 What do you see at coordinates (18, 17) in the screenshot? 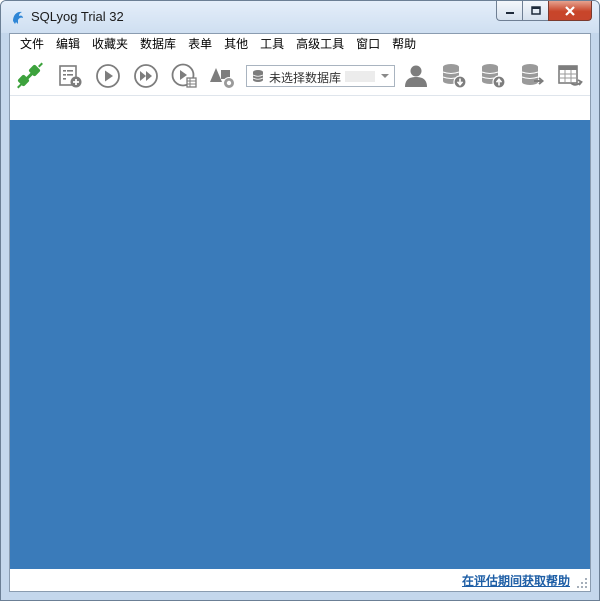
I see `dolphin-app-icon` at bounding box center [18, 17].